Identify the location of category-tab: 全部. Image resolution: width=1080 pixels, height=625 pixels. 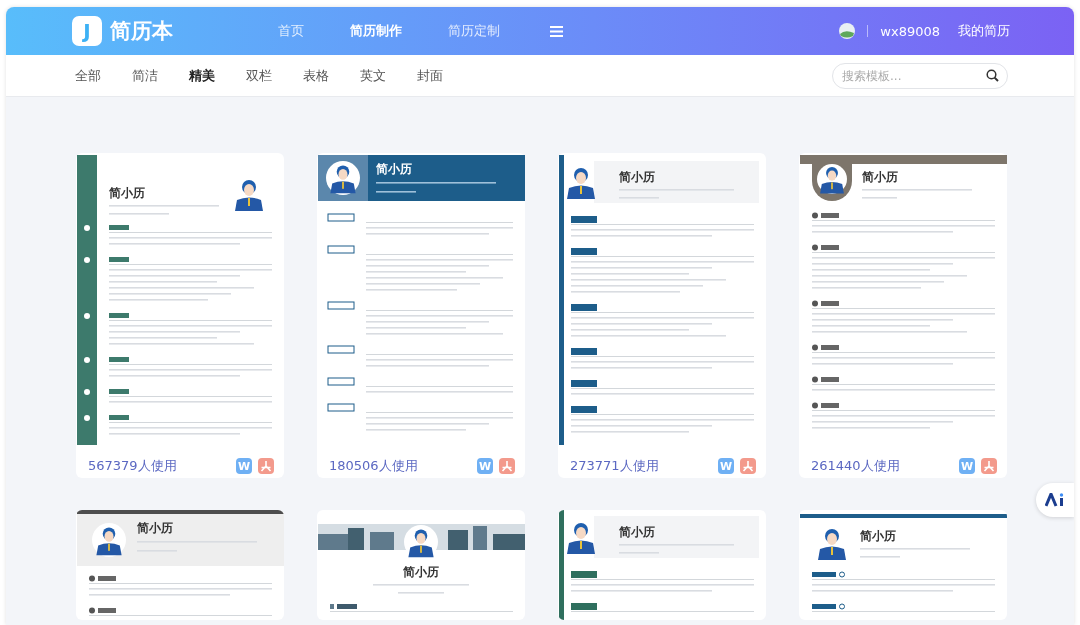
(88, 75).